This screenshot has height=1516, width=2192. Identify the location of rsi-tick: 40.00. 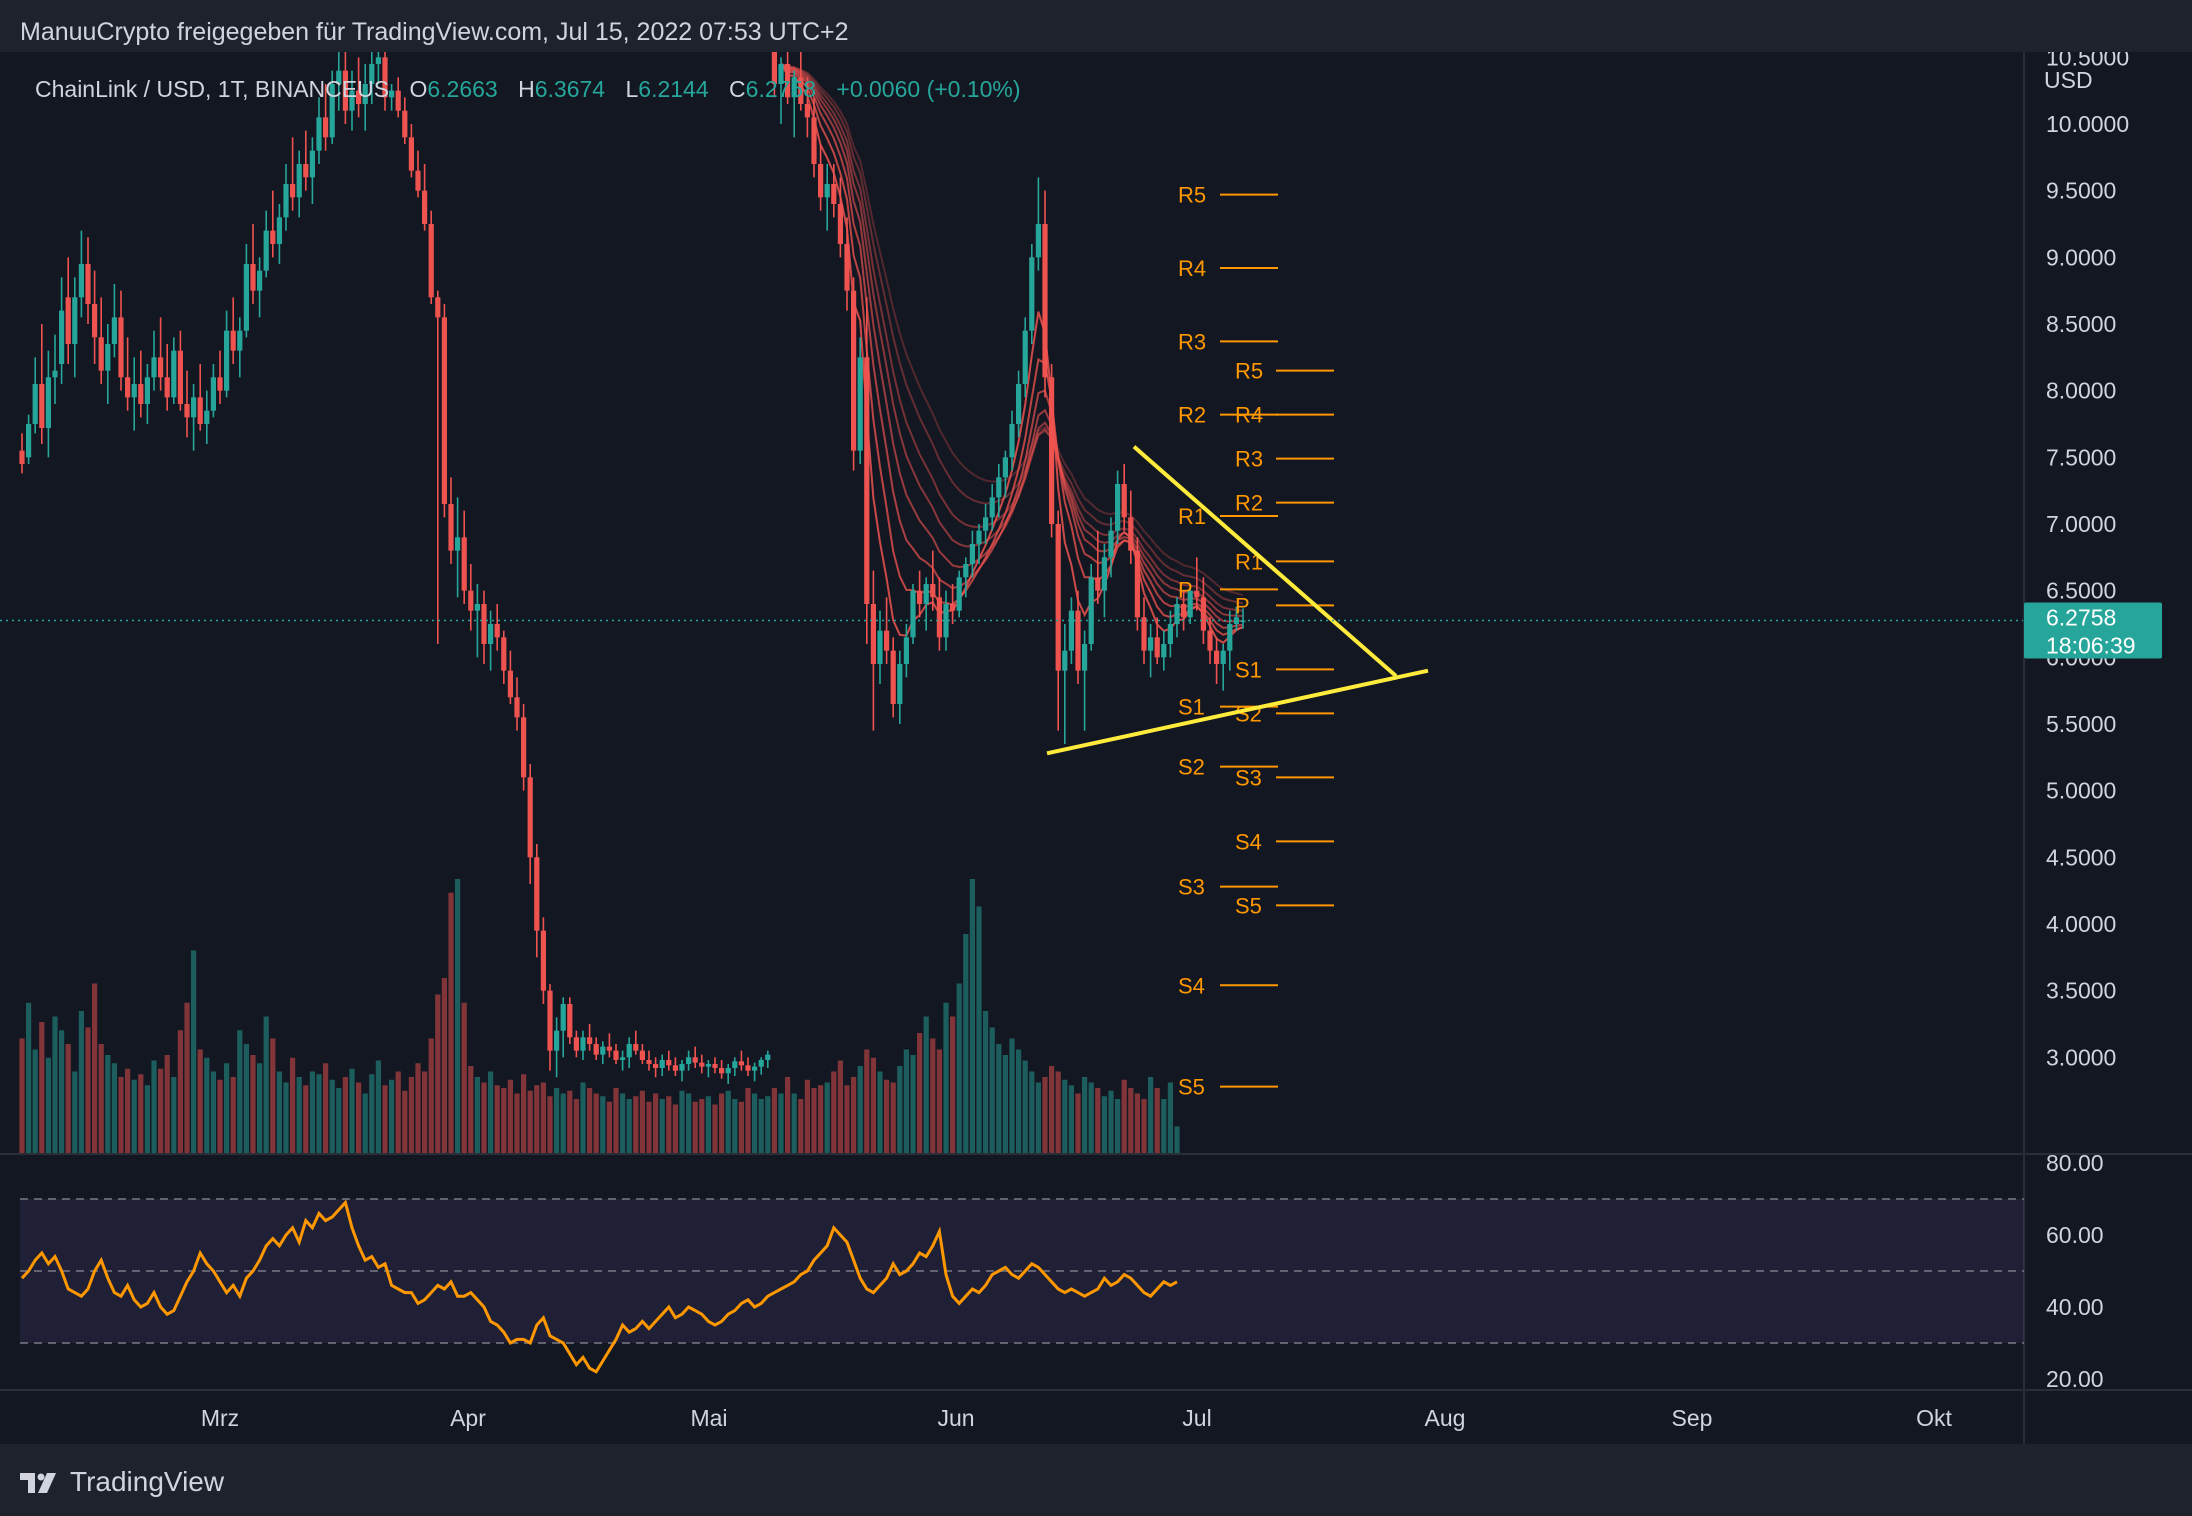
(2075, 1307).